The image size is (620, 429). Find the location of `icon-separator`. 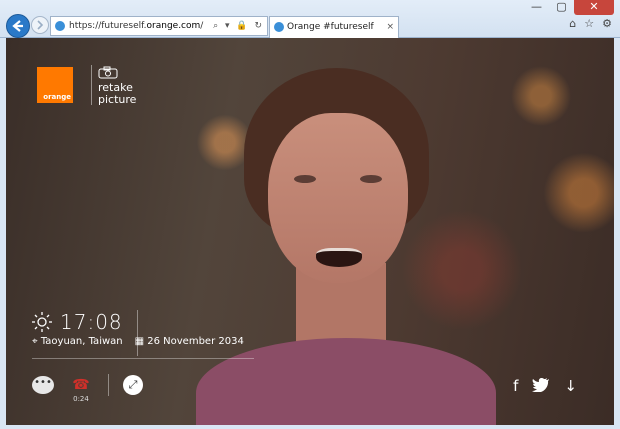

icon-separator is located at coordinates (108, 385).